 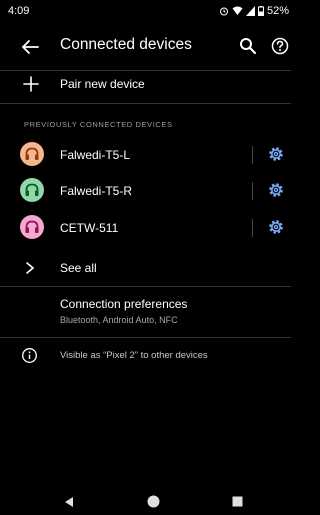 What do you see at coordinates (69, 502) in the screenshot?
I see `nav-back-icon` at bounding box center [69, 502].